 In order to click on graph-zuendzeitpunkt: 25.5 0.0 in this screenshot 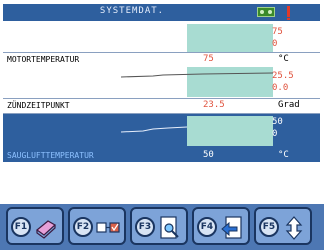, I will do `click(161, 83)`.